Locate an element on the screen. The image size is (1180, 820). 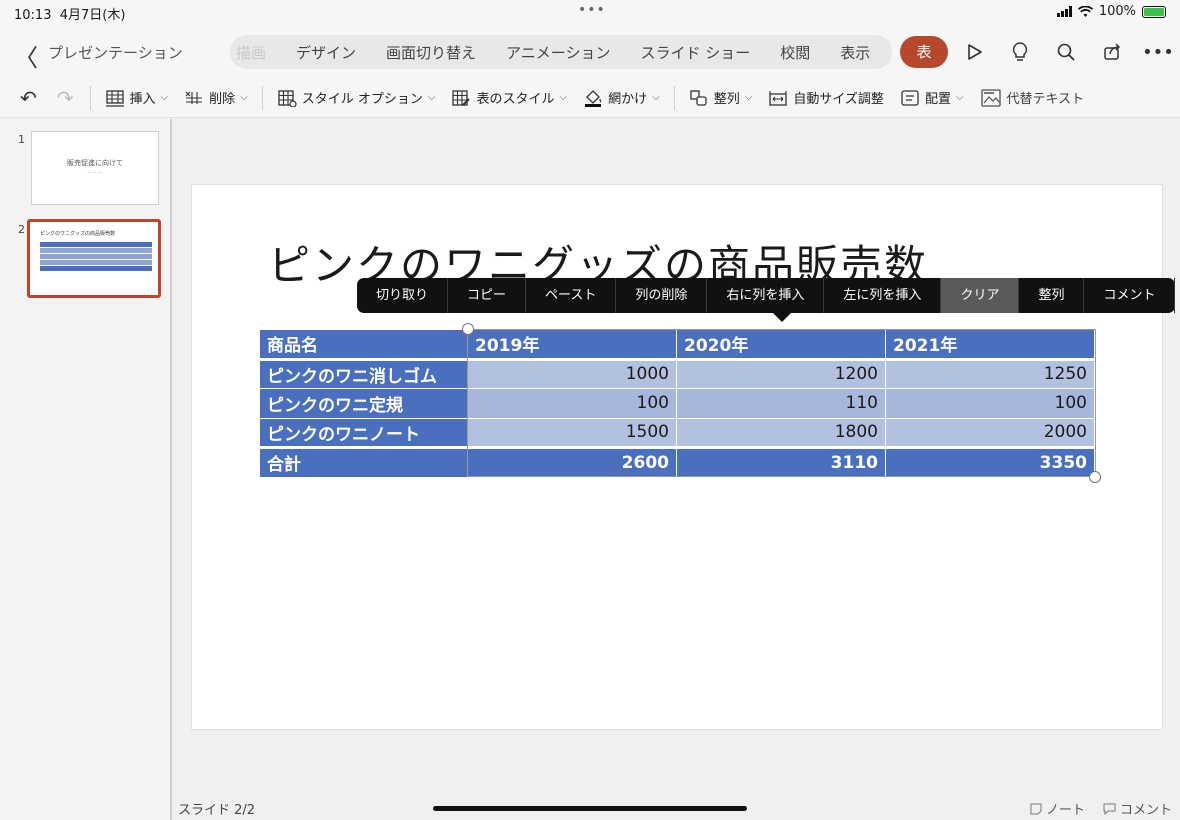
redo-icon: ↷ is located at coordinates (65, 98).